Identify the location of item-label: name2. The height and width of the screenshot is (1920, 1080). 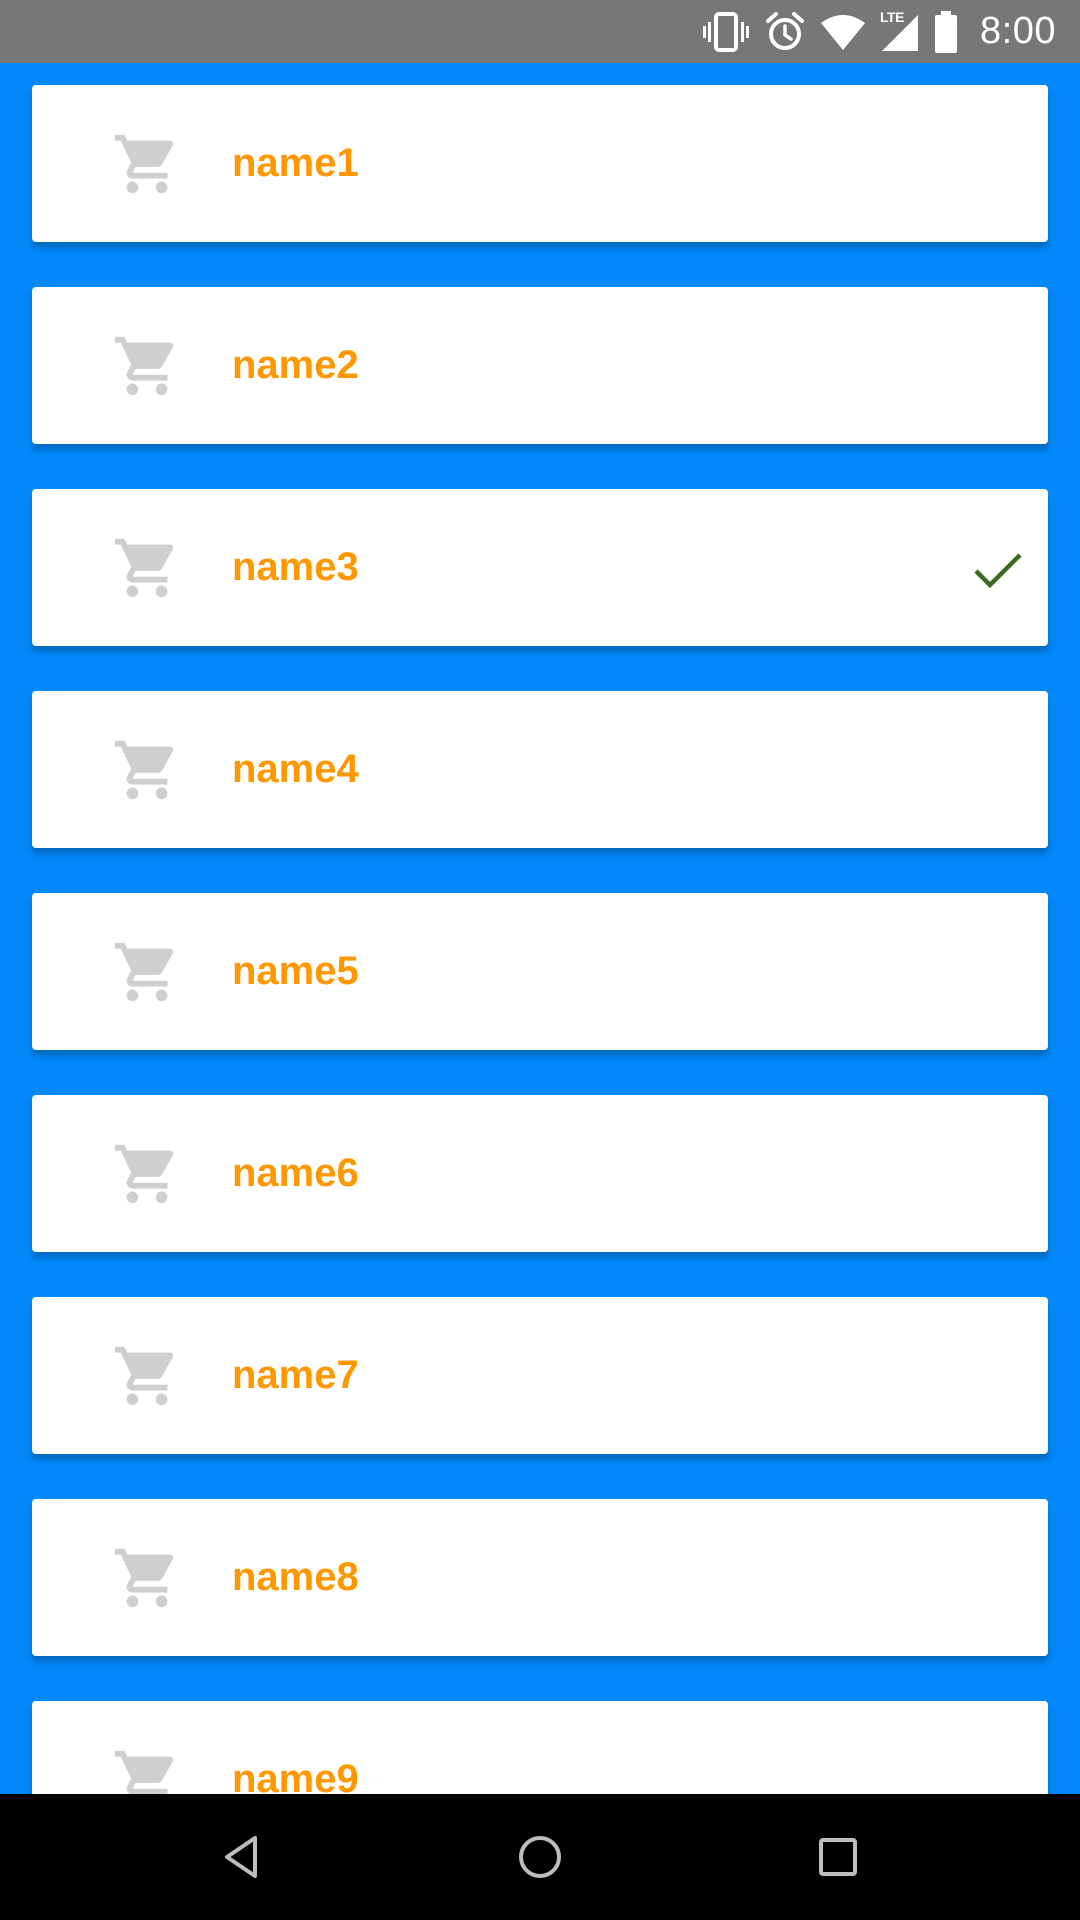
(295, 365).